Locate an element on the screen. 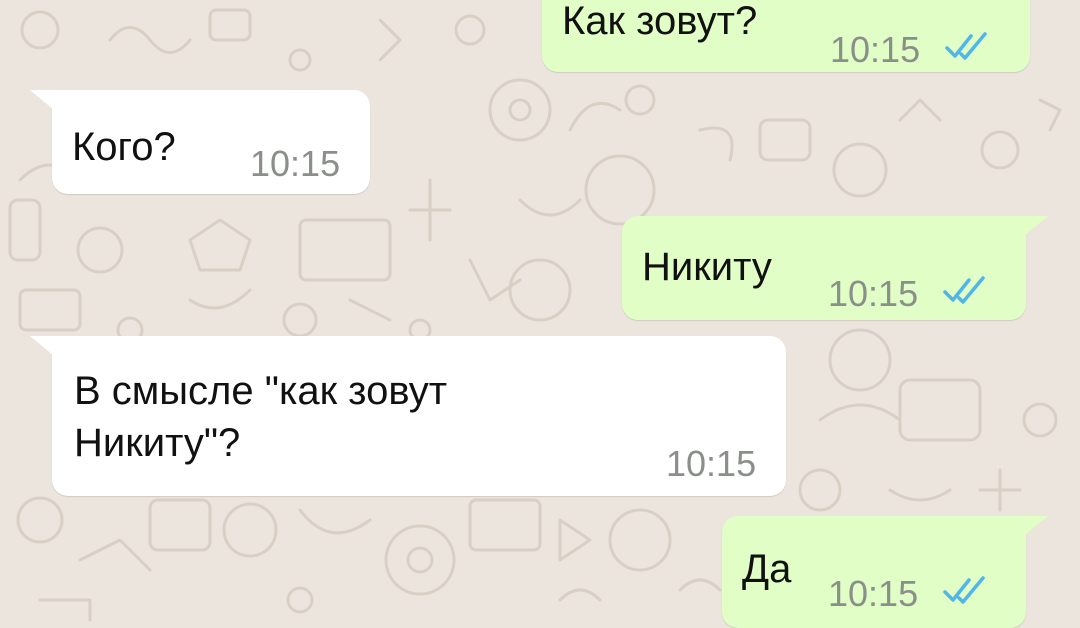  message-text: Как зовут? is located at coordinates (660, 21).